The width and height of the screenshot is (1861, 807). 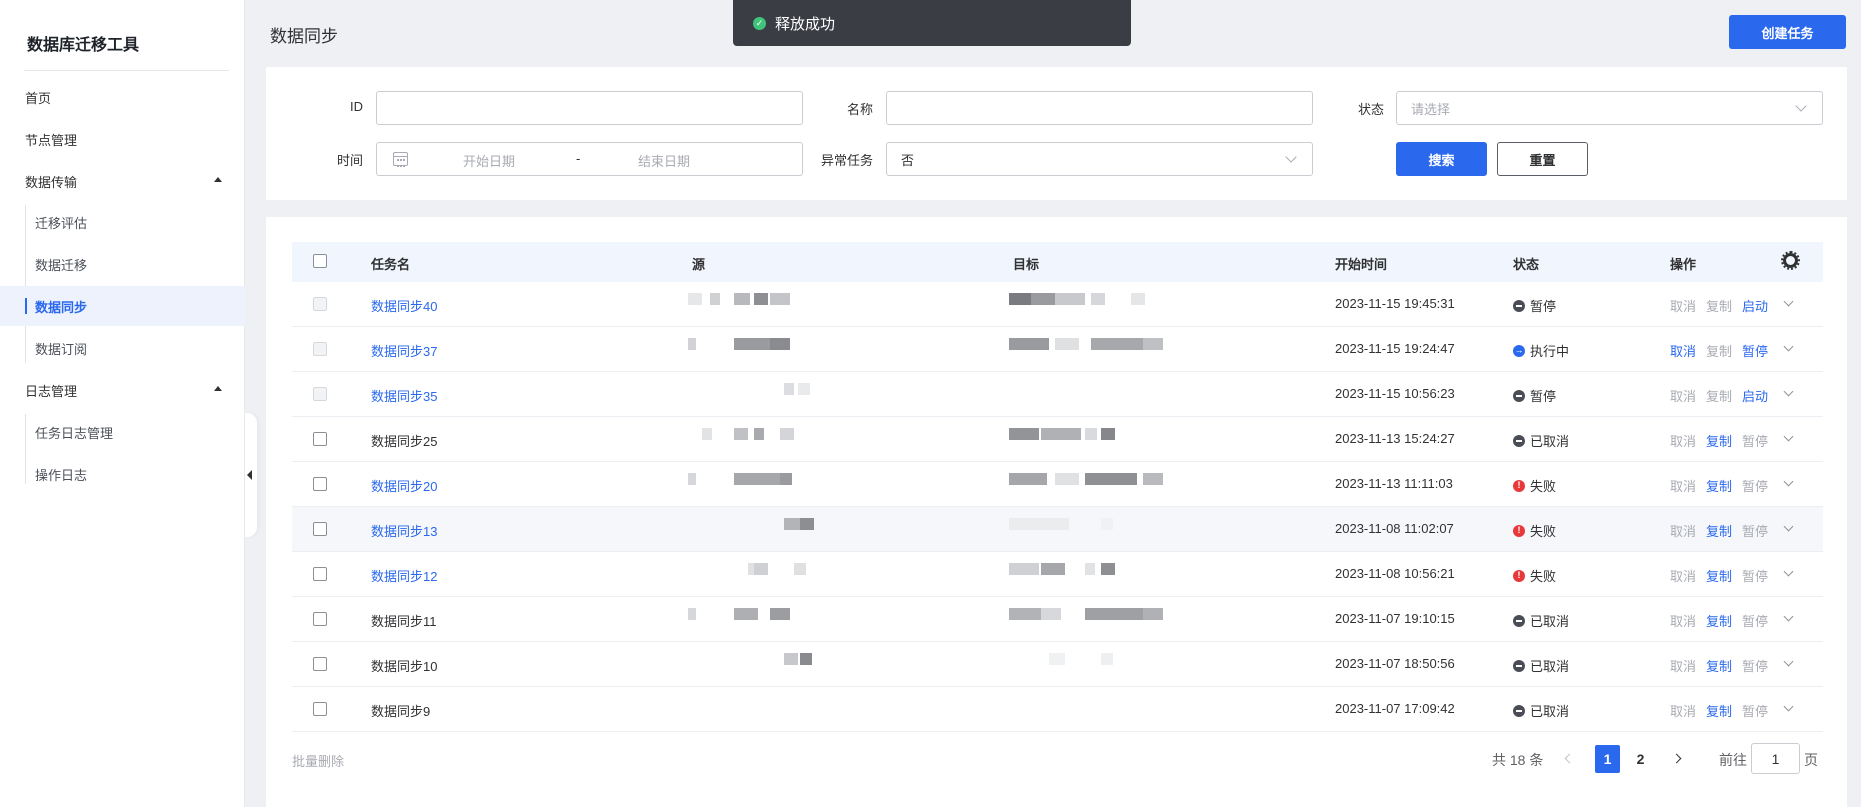 What do you see at coordinates (122, 264) in the screenshot?
I see `nav-data-migration: 数据迁移` at bounding box center [122, 264].